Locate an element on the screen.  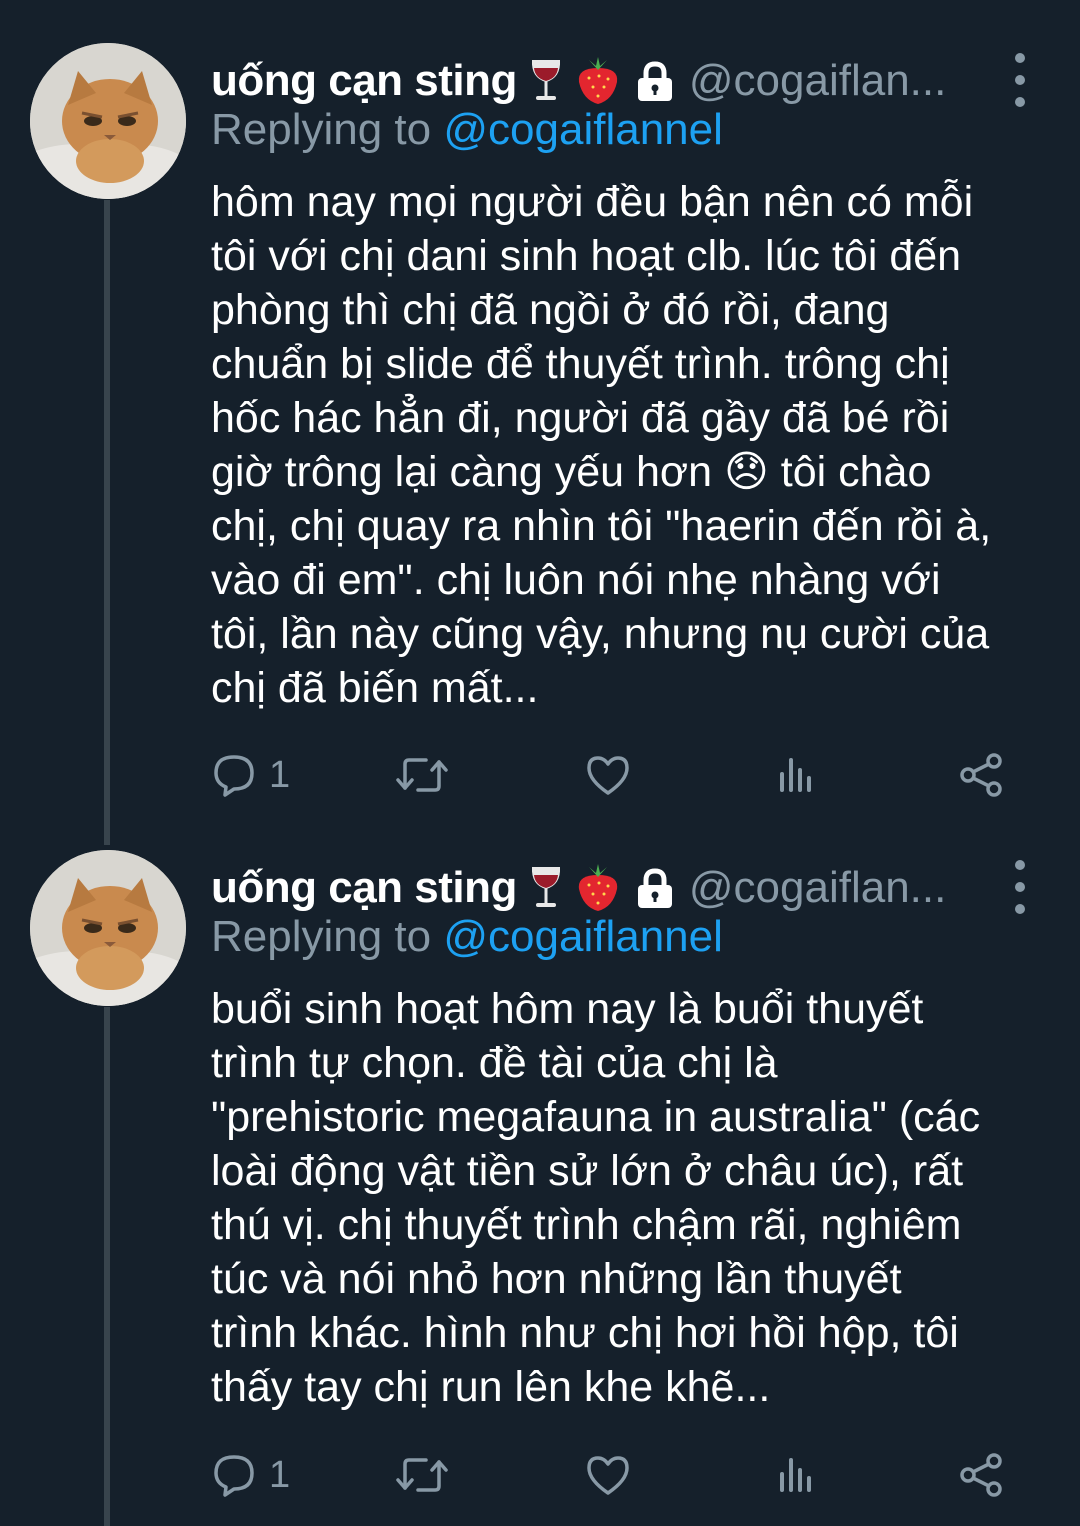
tweet-text-line: tôi, lần này cũng vậy, nhưng nụ cười của is located at coordinates (600, 634).